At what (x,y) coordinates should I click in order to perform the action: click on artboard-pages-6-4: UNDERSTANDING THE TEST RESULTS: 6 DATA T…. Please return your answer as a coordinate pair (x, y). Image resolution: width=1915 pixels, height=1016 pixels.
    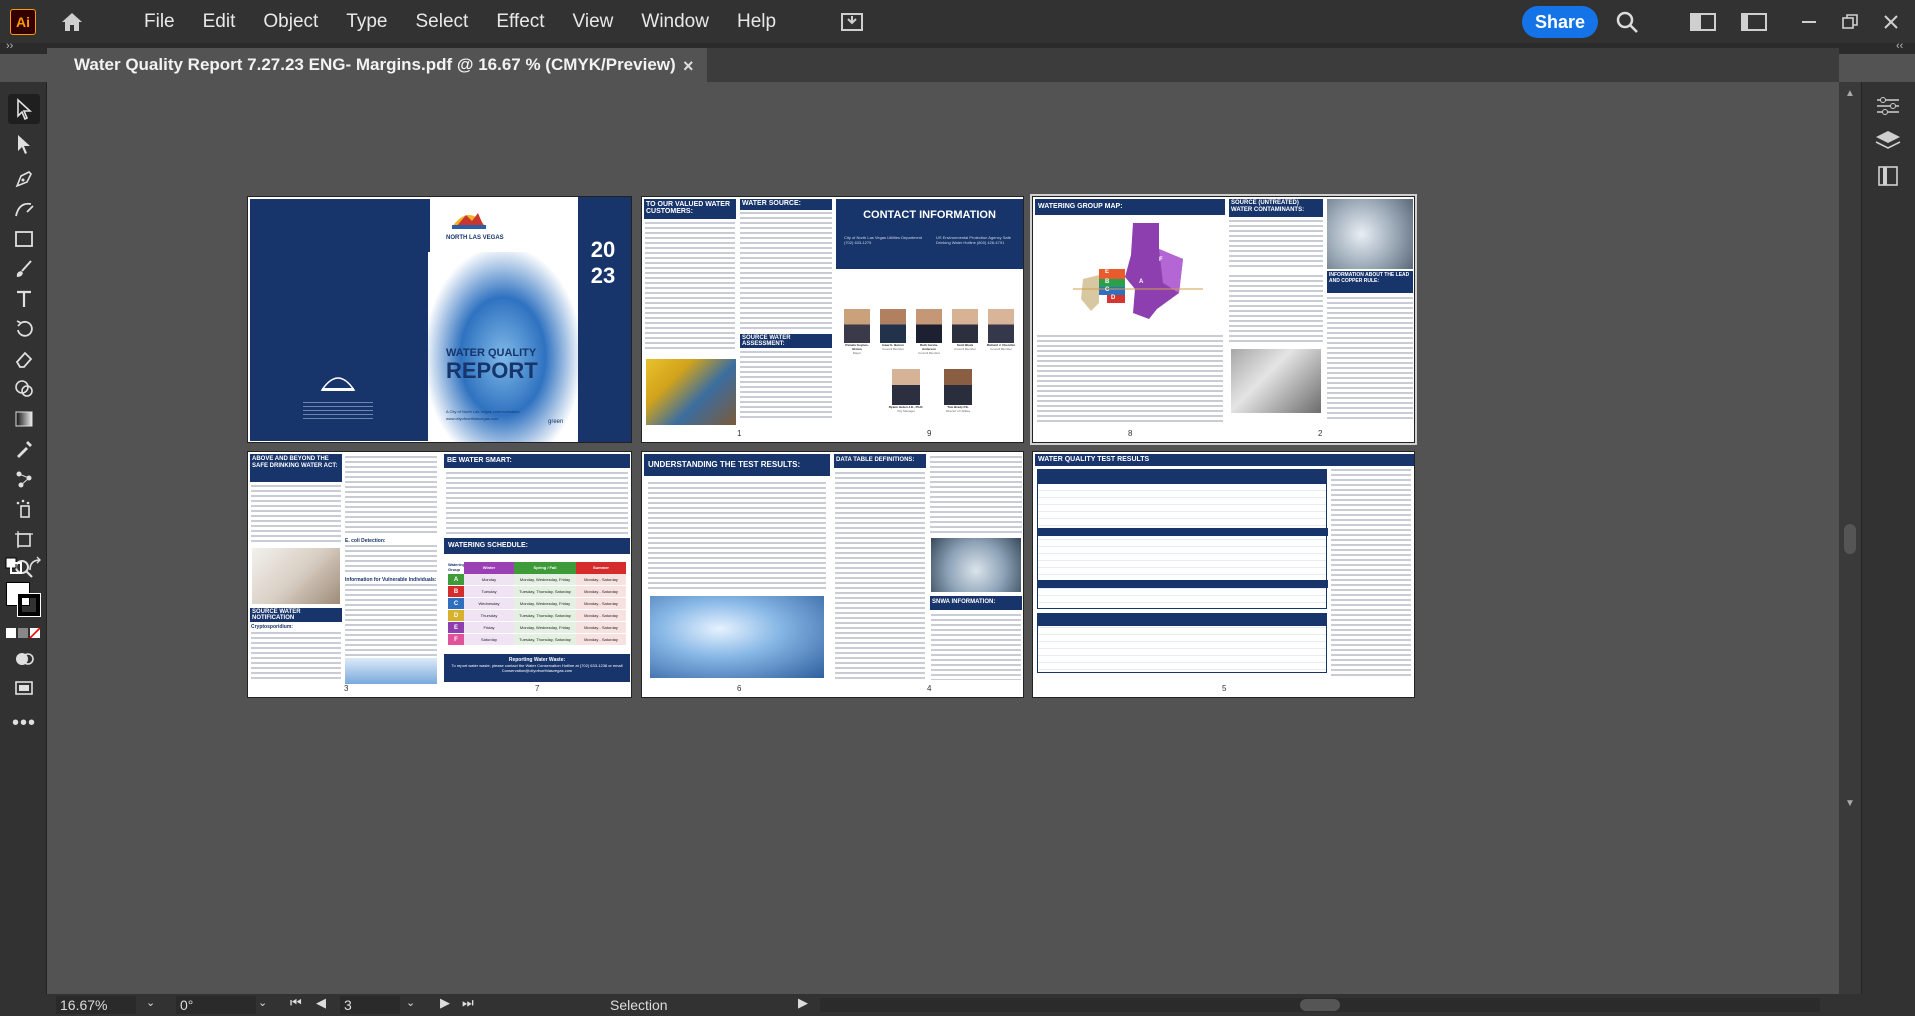
    Looking at the image, I should click on (832, 574).